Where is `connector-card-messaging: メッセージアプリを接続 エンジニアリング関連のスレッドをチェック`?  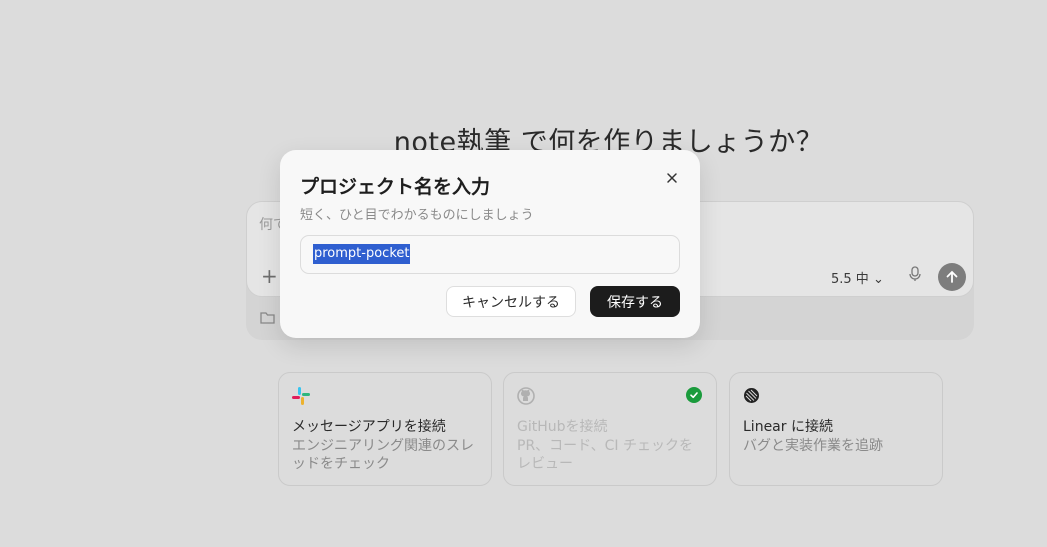
connector-card-messaging: メッセージアプリを接続 エンジニアリング関連のスレッドをチェック is located at coordinates (385, 429).